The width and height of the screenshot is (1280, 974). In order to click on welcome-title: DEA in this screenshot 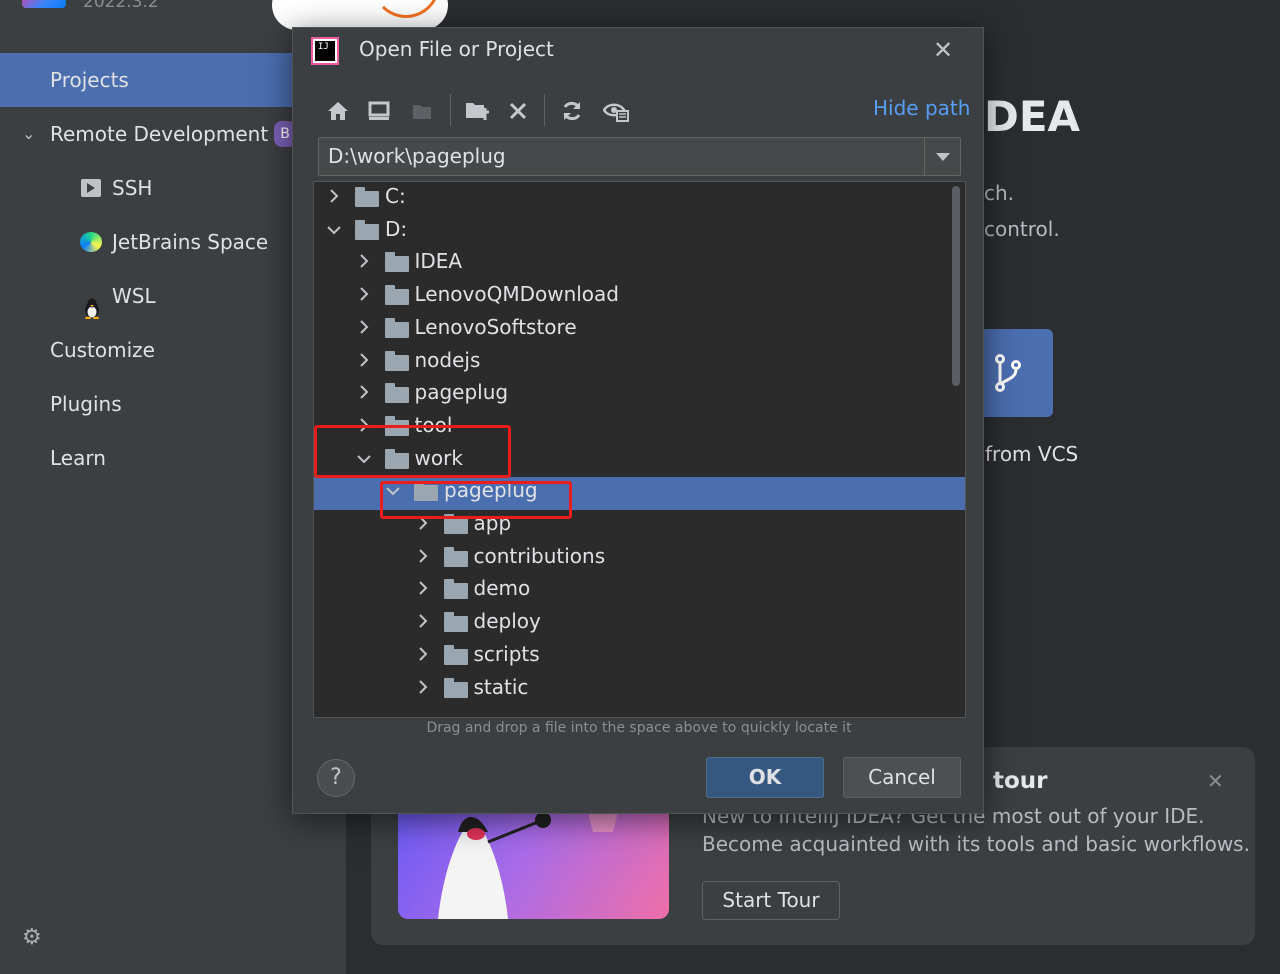, I will do `click(1032, 116)`.